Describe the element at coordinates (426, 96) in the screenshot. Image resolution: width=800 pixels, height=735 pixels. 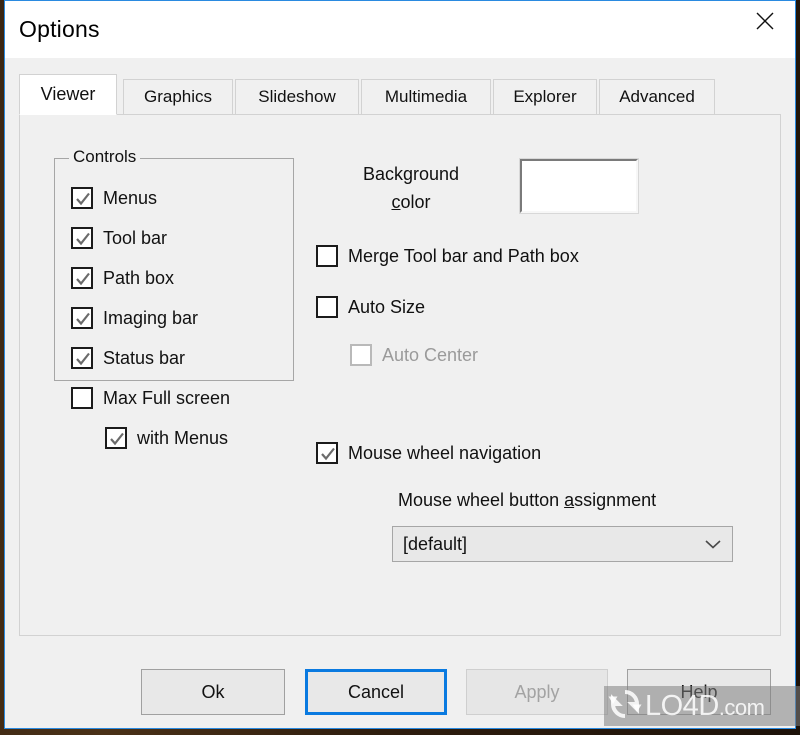
I see `tab-multimedia: Multimedia` at that location.